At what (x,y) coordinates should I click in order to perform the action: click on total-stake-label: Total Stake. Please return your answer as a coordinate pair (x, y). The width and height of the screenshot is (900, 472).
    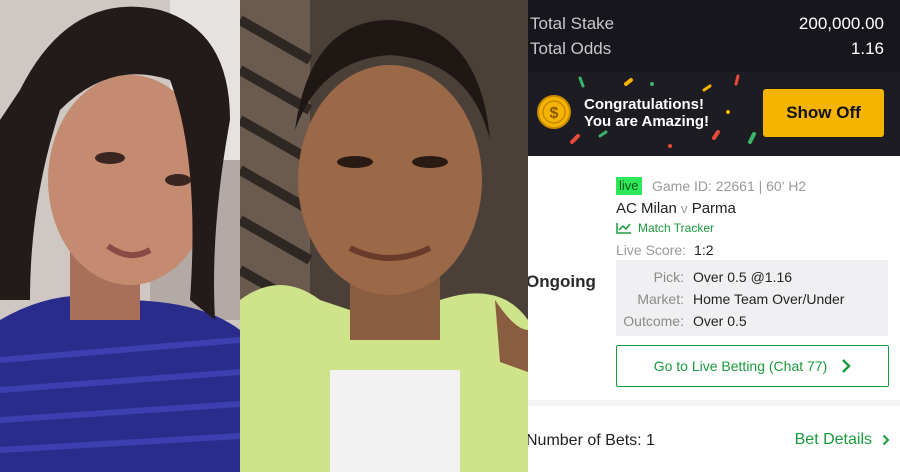
    Looking at the image, I should click on (572, 23).